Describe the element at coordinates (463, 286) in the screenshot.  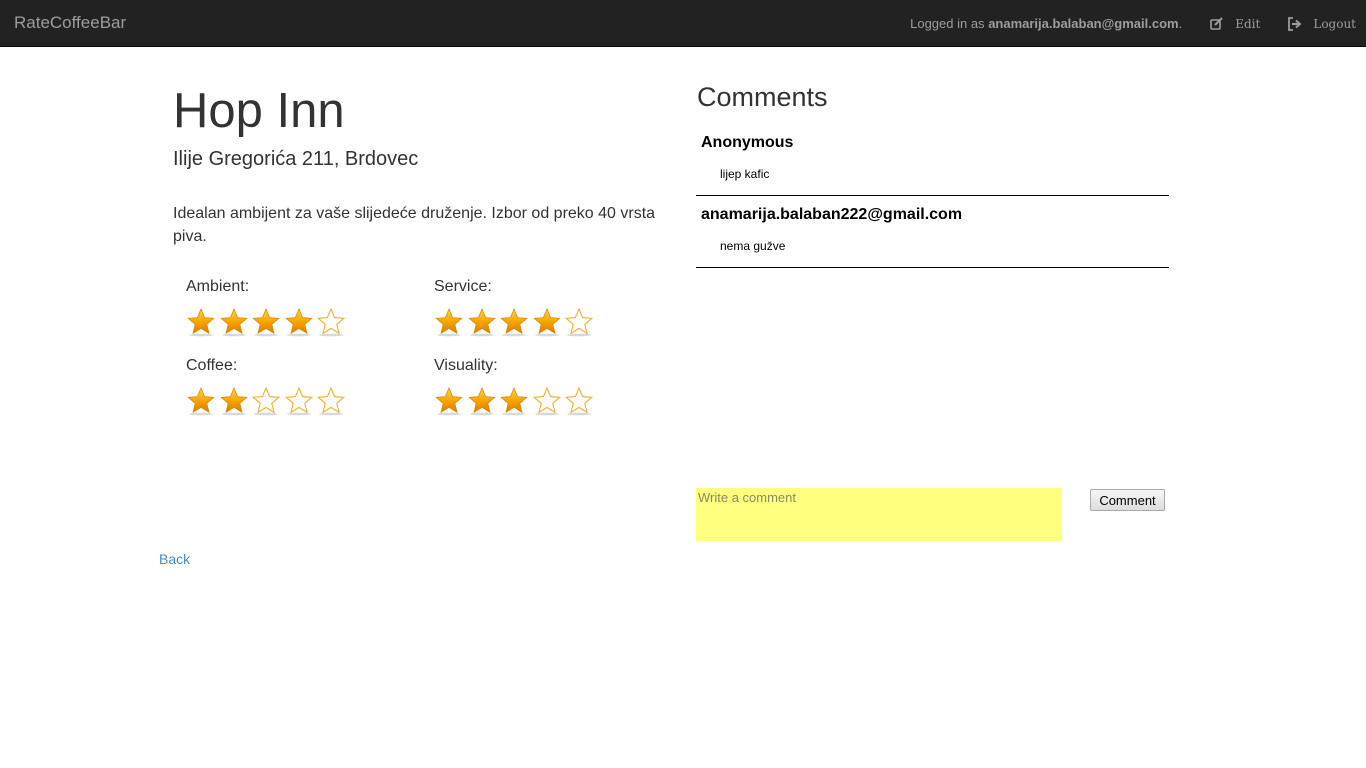
I see `rating-label: Service:` at that location.